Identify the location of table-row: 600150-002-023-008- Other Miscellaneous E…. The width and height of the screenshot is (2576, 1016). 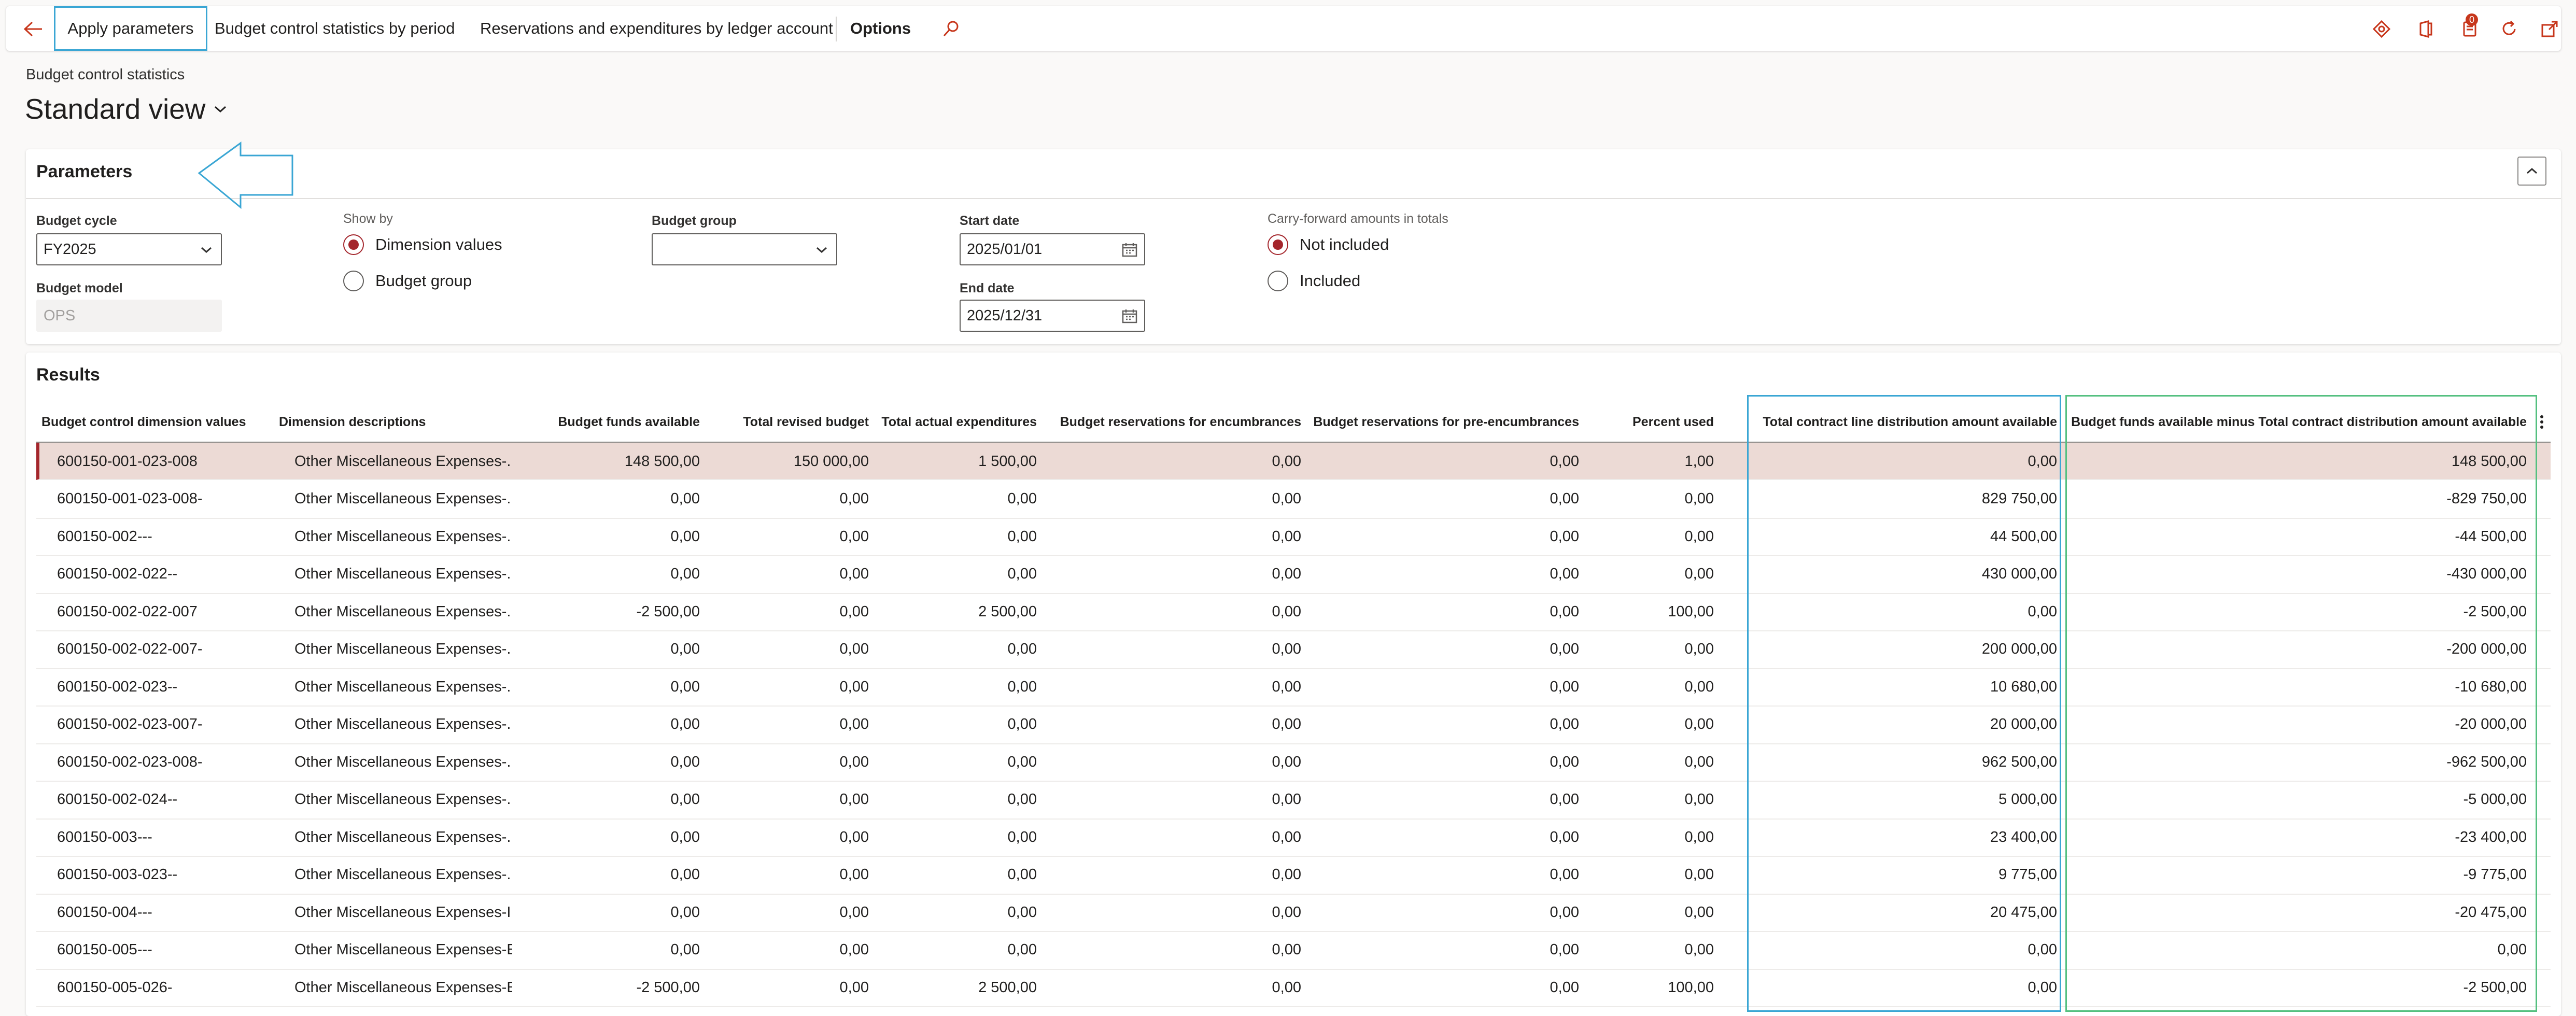
(1293, 762).